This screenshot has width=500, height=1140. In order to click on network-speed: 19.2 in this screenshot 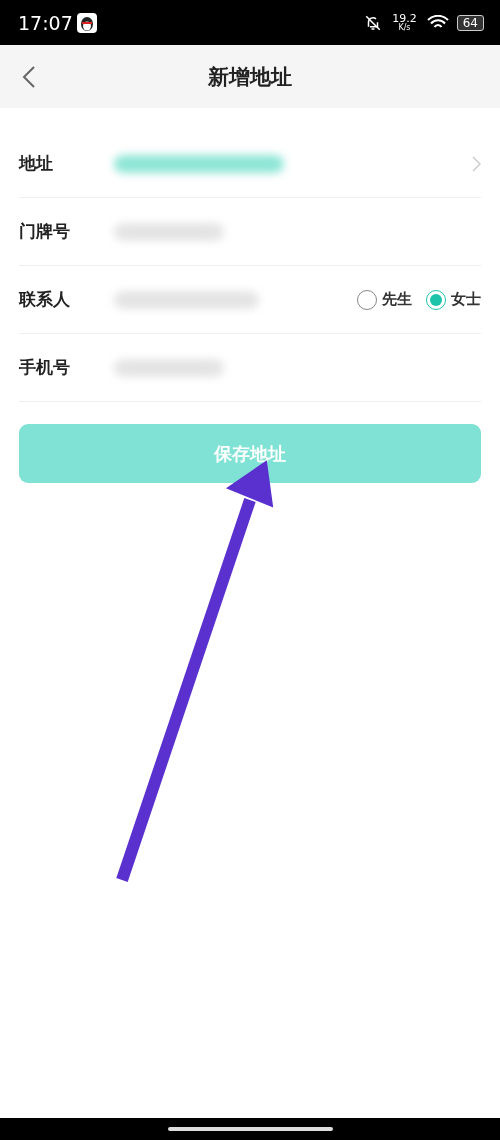, I will do `click(404, 18)`.